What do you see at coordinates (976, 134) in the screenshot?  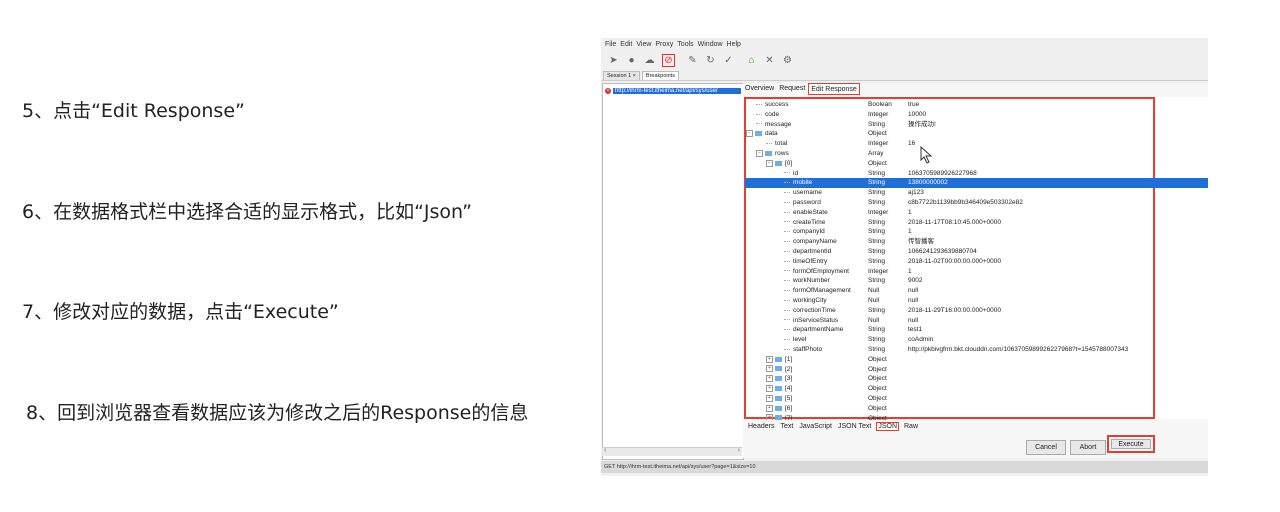 I see `tree-row: − data Object` at bounding box center [976, 134].